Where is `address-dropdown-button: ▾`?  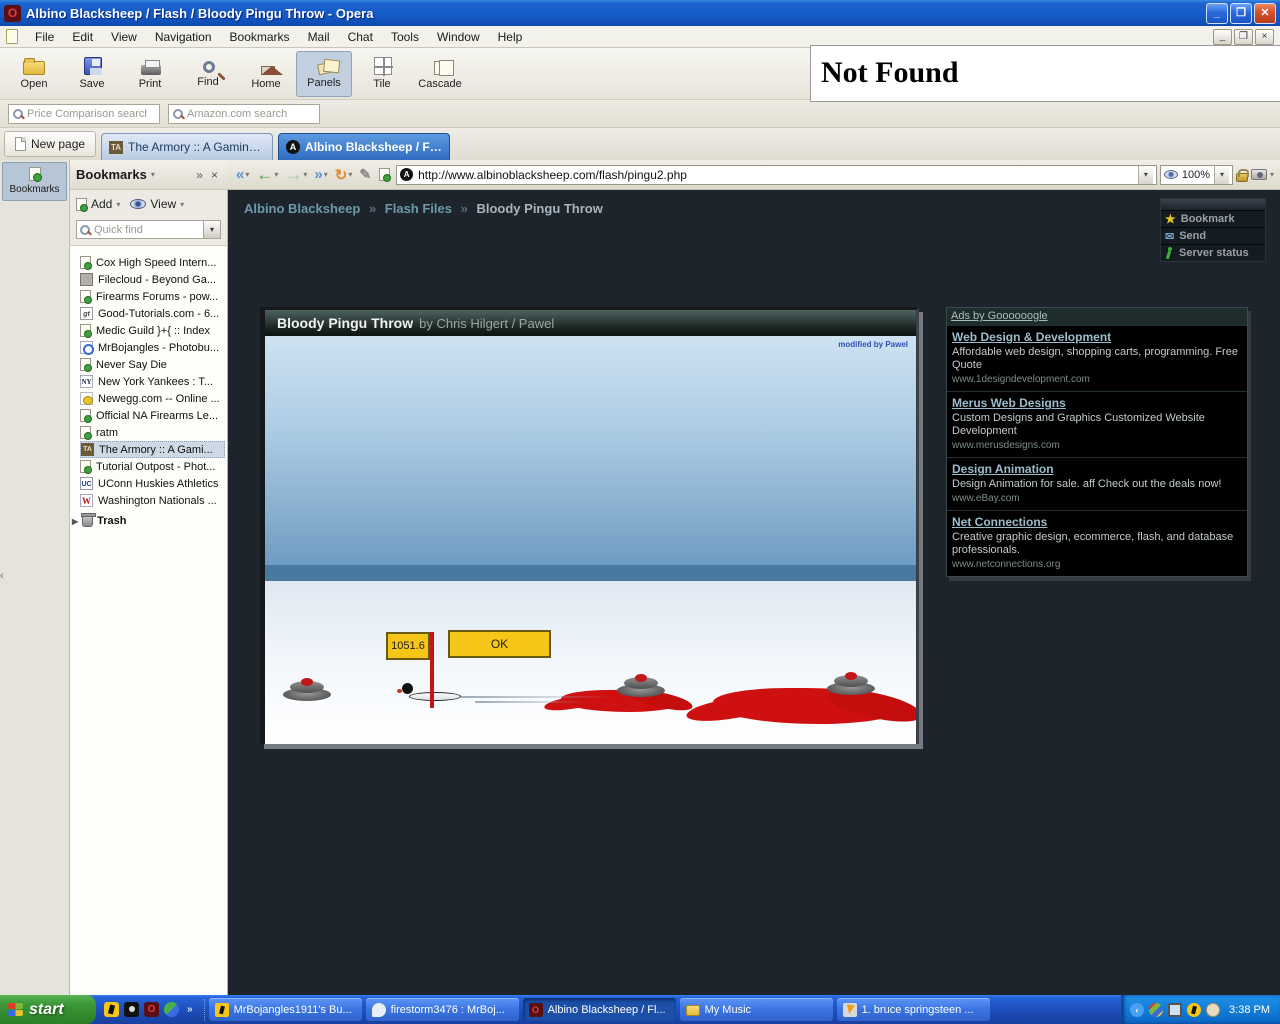 address-dropdown-button: ▾ is located at coordinates (1145, 174).